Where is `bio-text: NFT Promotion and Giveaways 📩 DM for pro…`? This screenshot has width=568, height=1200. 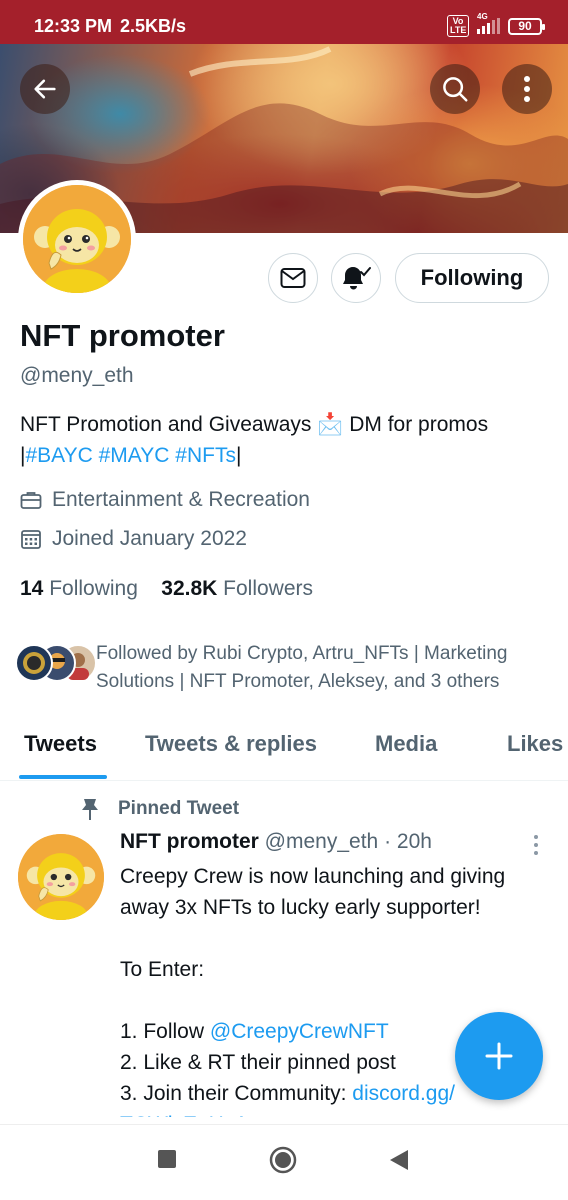
bio-text: NFT Promotion and Giveaways 📩 DM for pro… is located at coordinates (254, 424).